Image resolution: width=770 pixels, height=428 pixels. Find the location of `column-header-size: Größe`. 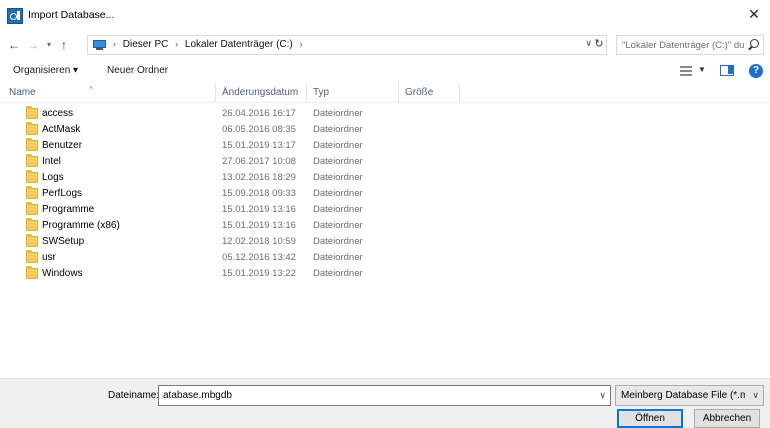

column-header-size: Größe is located at coordinates (429, 93).